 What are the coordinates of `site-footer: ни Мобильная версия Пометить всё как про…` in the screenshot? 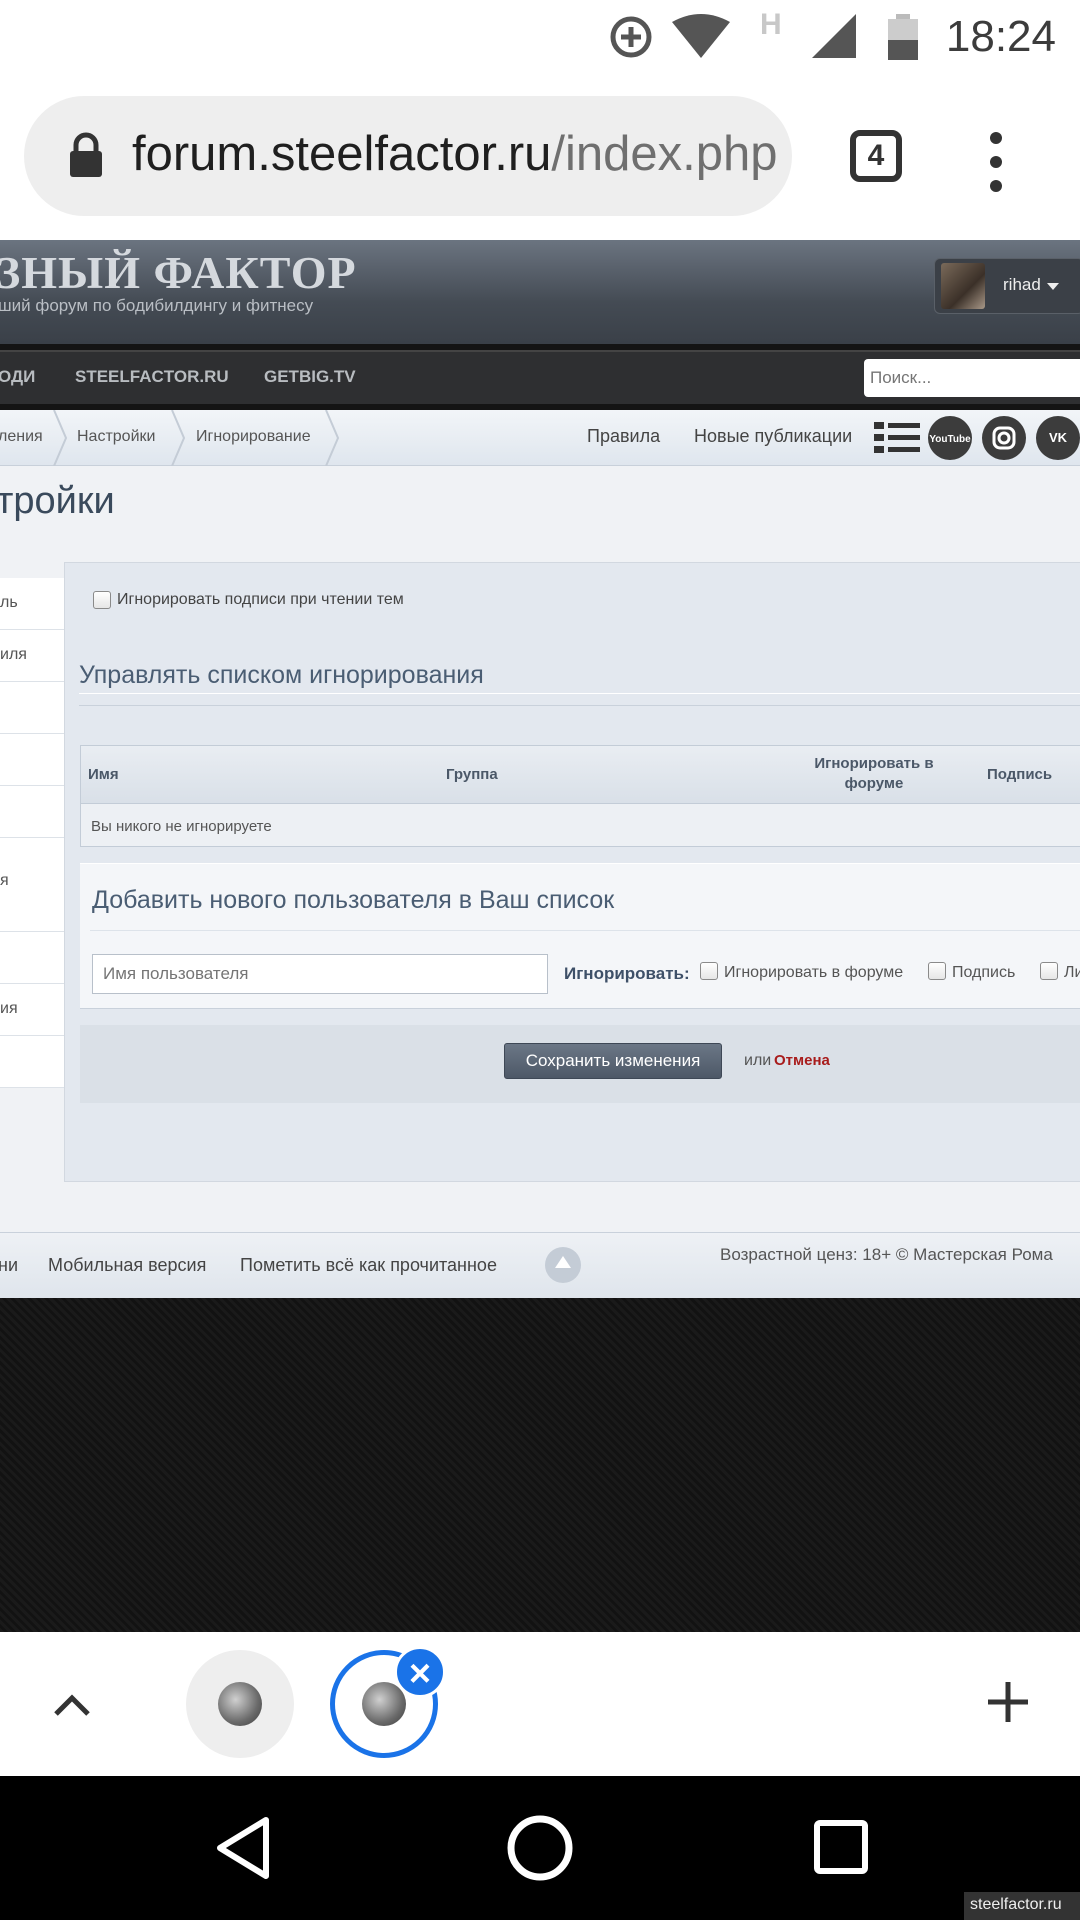 It's located at (540, 1265).